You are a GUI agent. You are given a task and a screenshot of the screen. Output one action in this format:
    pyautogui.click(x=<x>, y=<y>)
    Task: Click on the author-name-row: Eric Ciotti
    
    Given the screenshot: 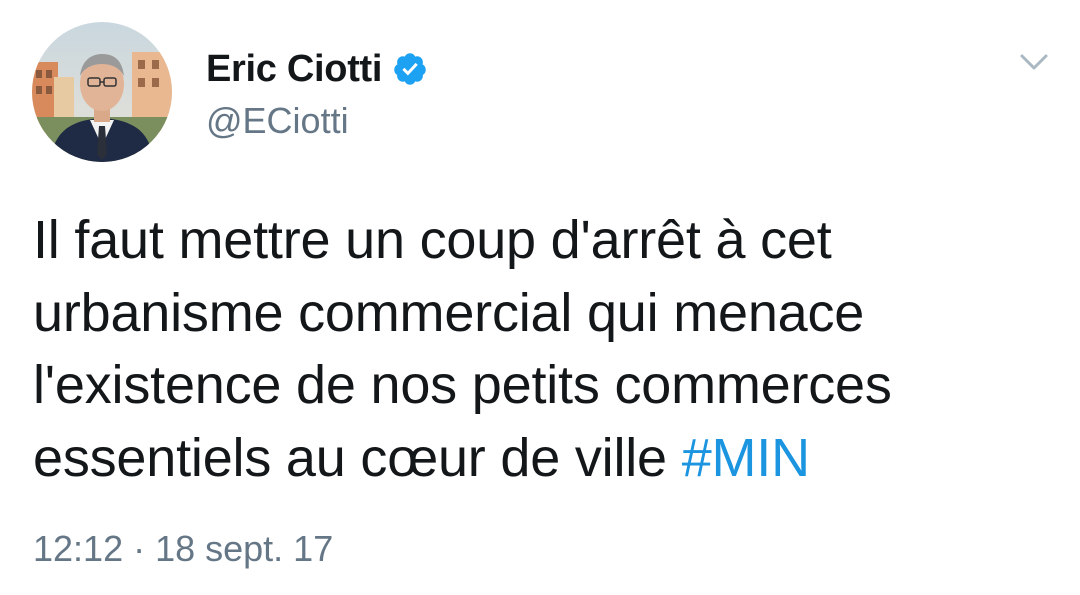 What is the action you would take?
    pyautogui.click(x=317, y=69)
    